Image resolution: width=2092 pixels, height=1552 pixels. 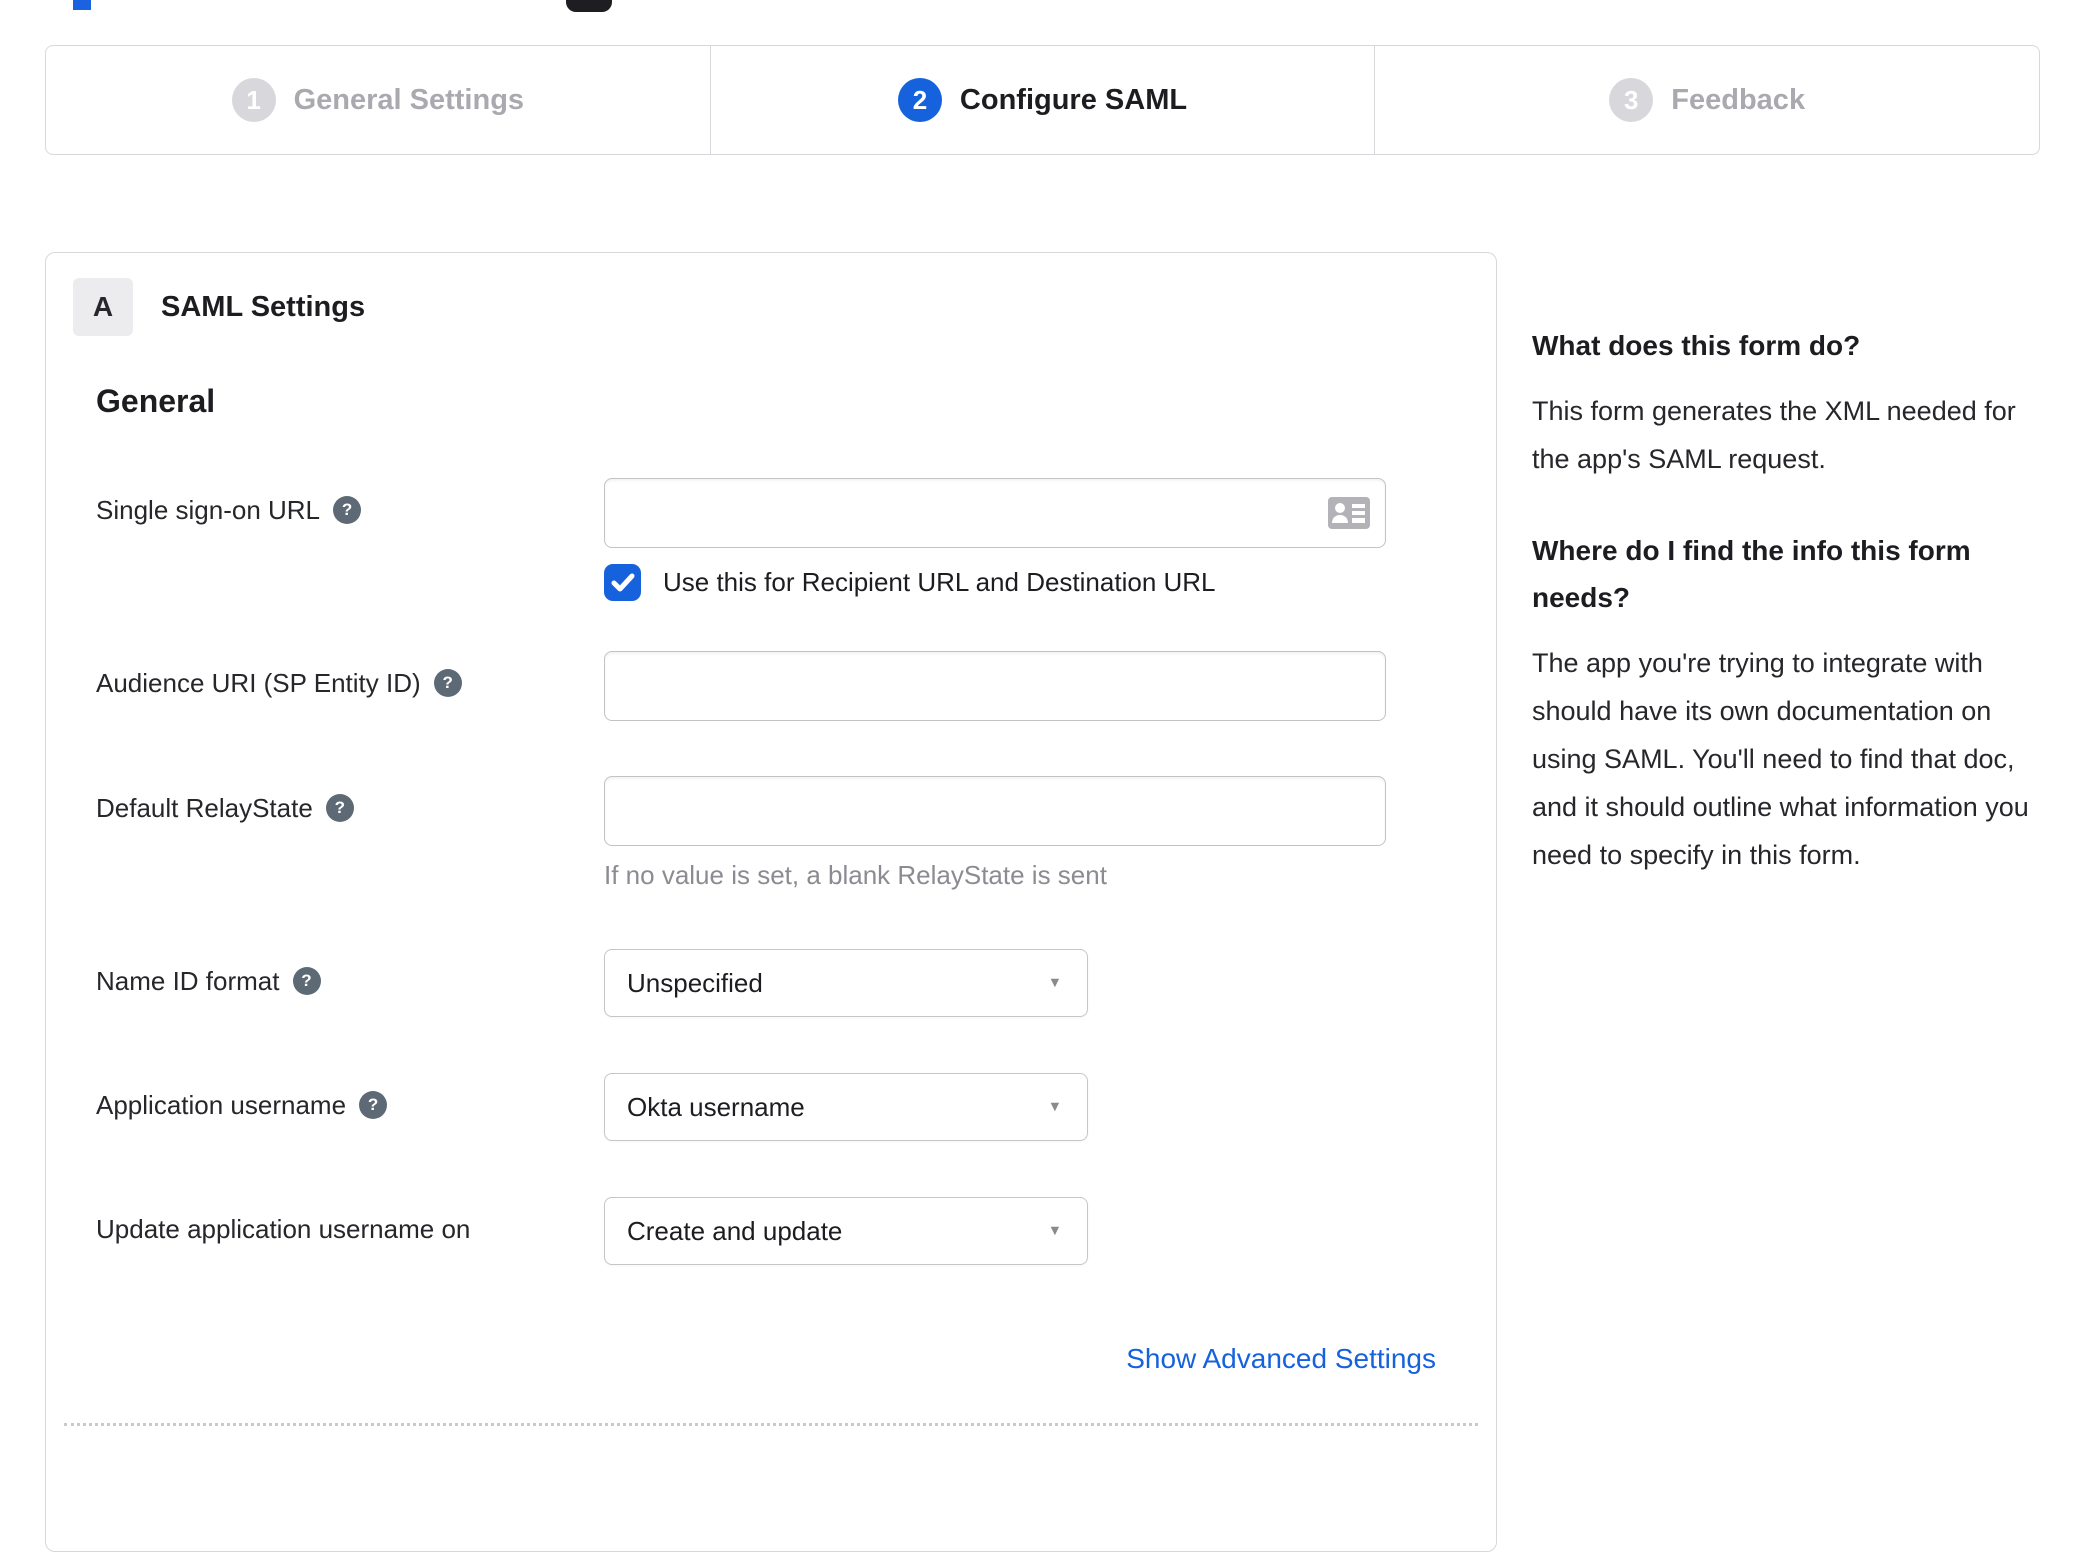 I want to click on panel-header: A SAML Settings, so click(x=219, y=307).